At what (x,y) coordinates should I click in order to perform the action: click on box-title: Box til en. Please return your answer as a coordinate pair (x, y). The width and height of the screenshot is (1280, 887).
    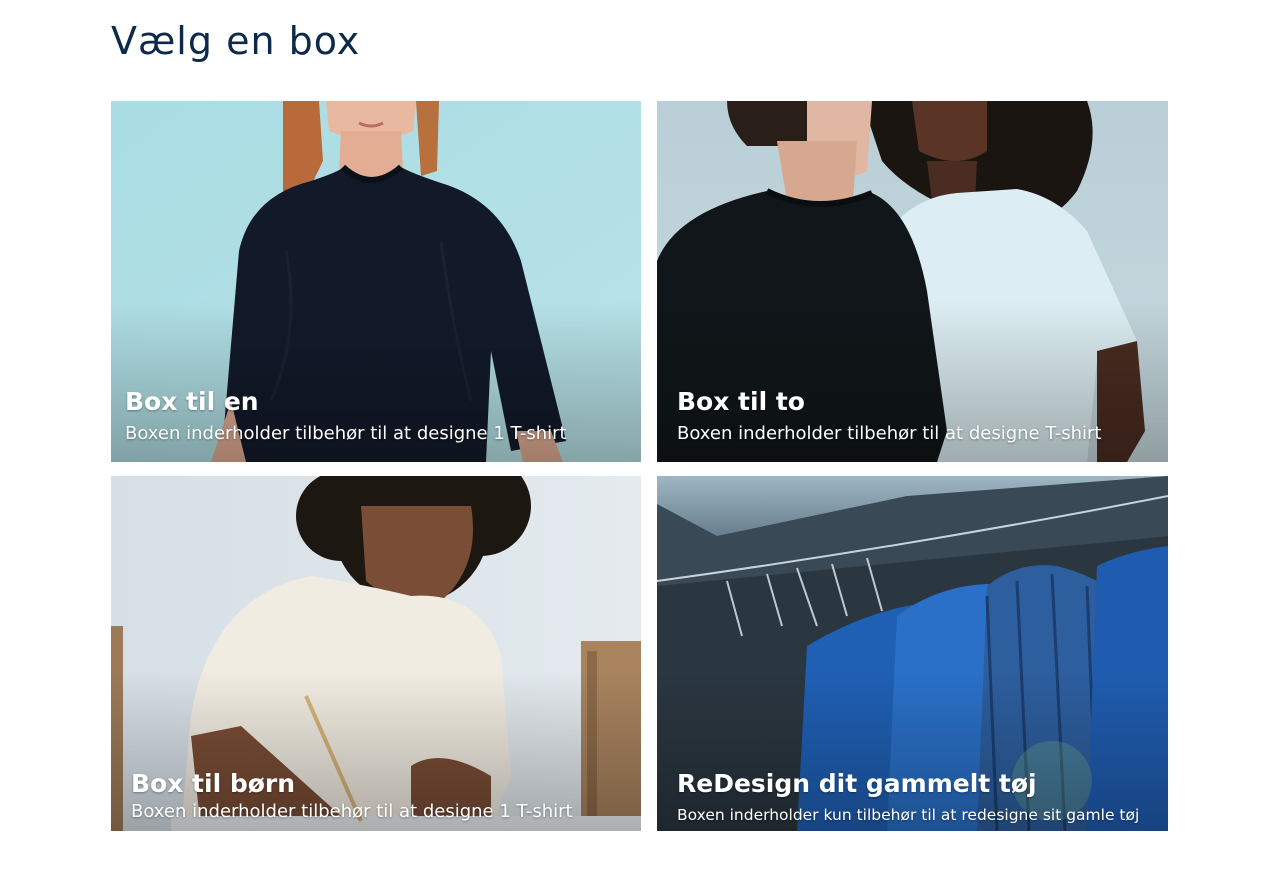
    Looking at the image, I should click on (192, 401).